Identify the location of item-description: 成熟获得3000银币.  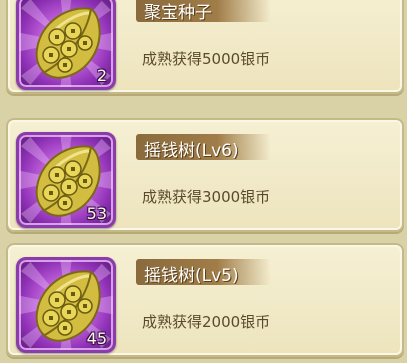
(206, 197).